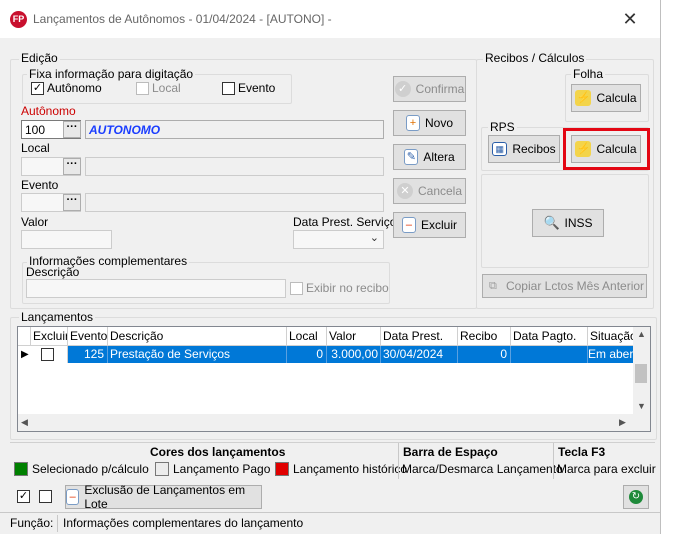 This screenshot has height=535, width=673. What do you see at coordinates (53, 272) in the screenshot?
I see `descricao-label: Descrição` at bounding box center [53, 272].